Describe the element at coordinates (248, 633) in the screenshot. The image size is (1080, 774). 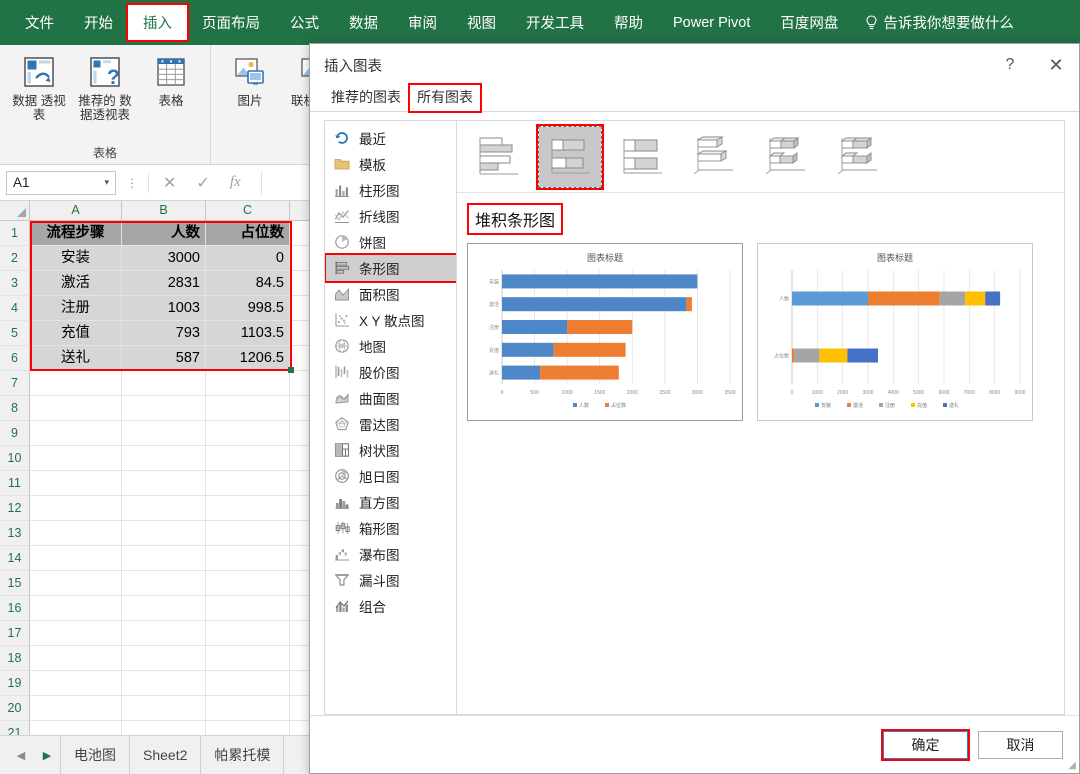
I see `cell-C17` at that location.